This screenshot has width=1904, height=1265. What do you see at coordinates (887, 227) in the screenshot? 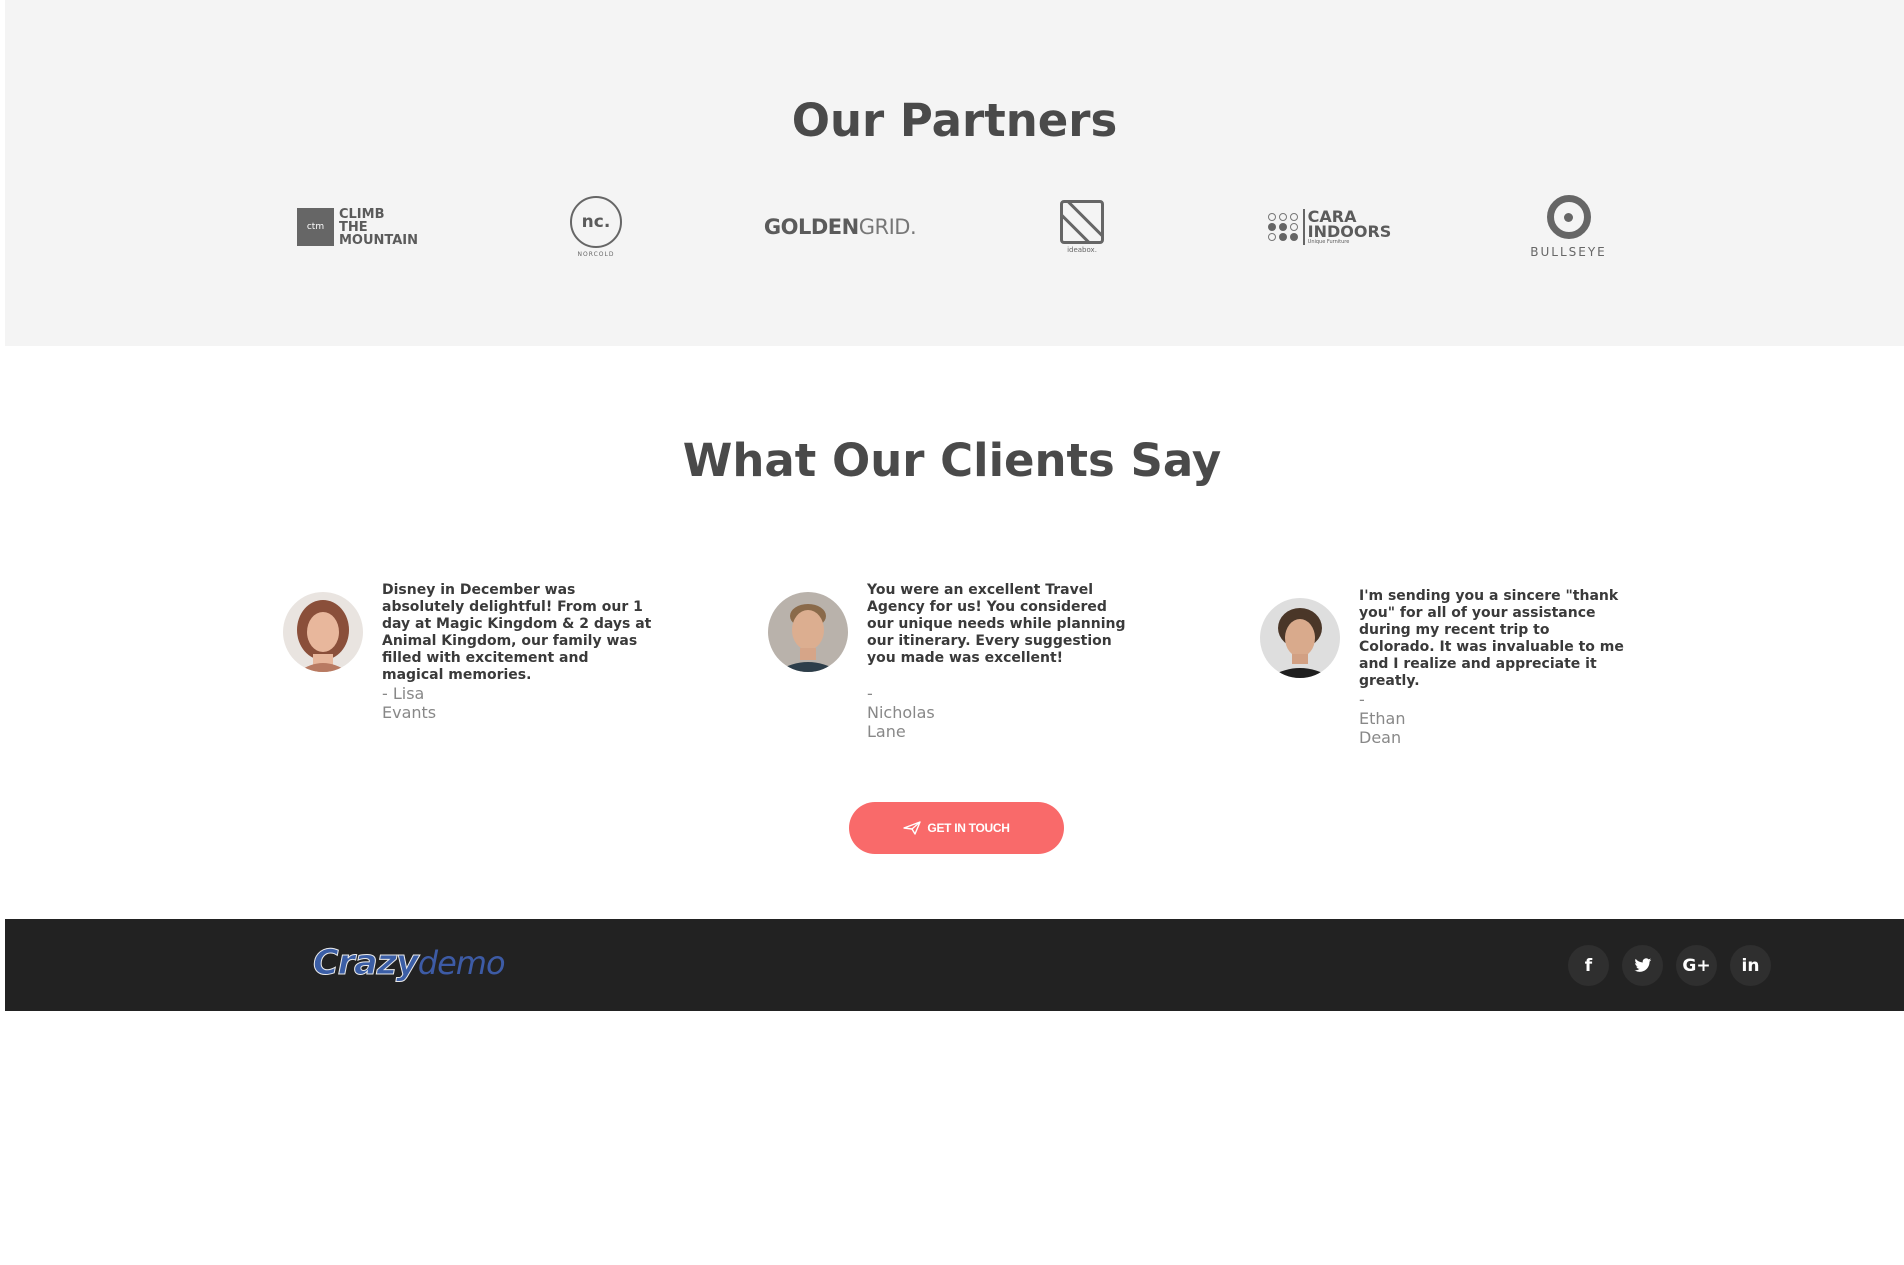
I see `goldengrid-light: GRID.` at bounding box center [887, 227].